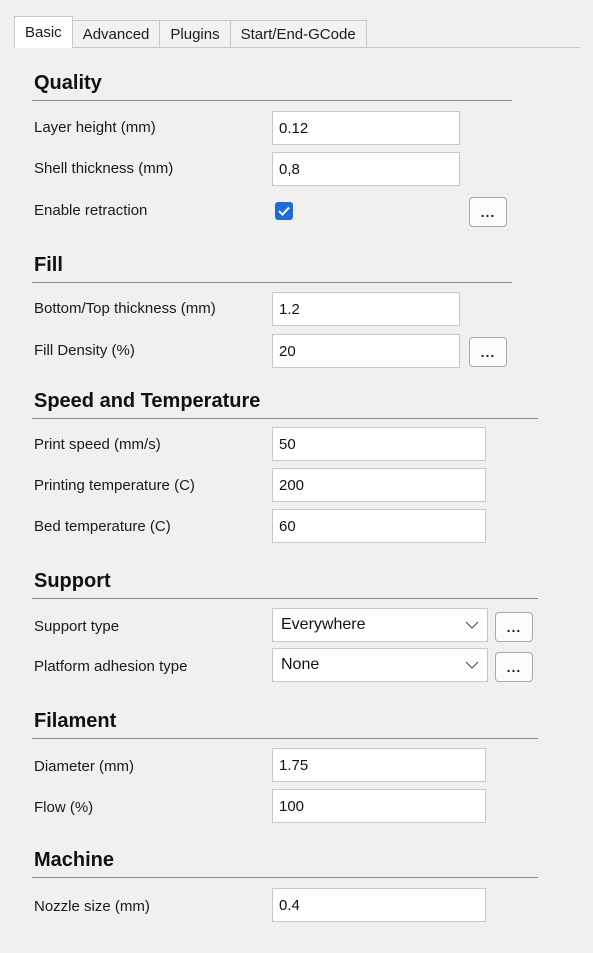 The height and width of the screenshot is (953, 593). Describe the element at coordinates (116, 34) in the screenshot. I see `tab-advanced: Advanced` at that location.